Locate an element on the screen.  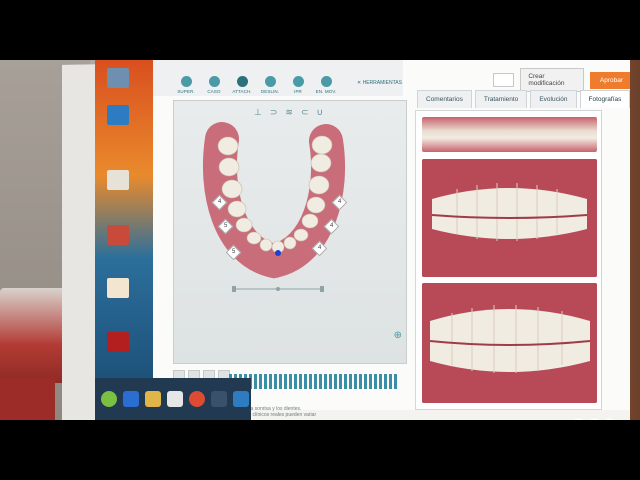
tool-caso: CASO is located at coordinates (214, 85).